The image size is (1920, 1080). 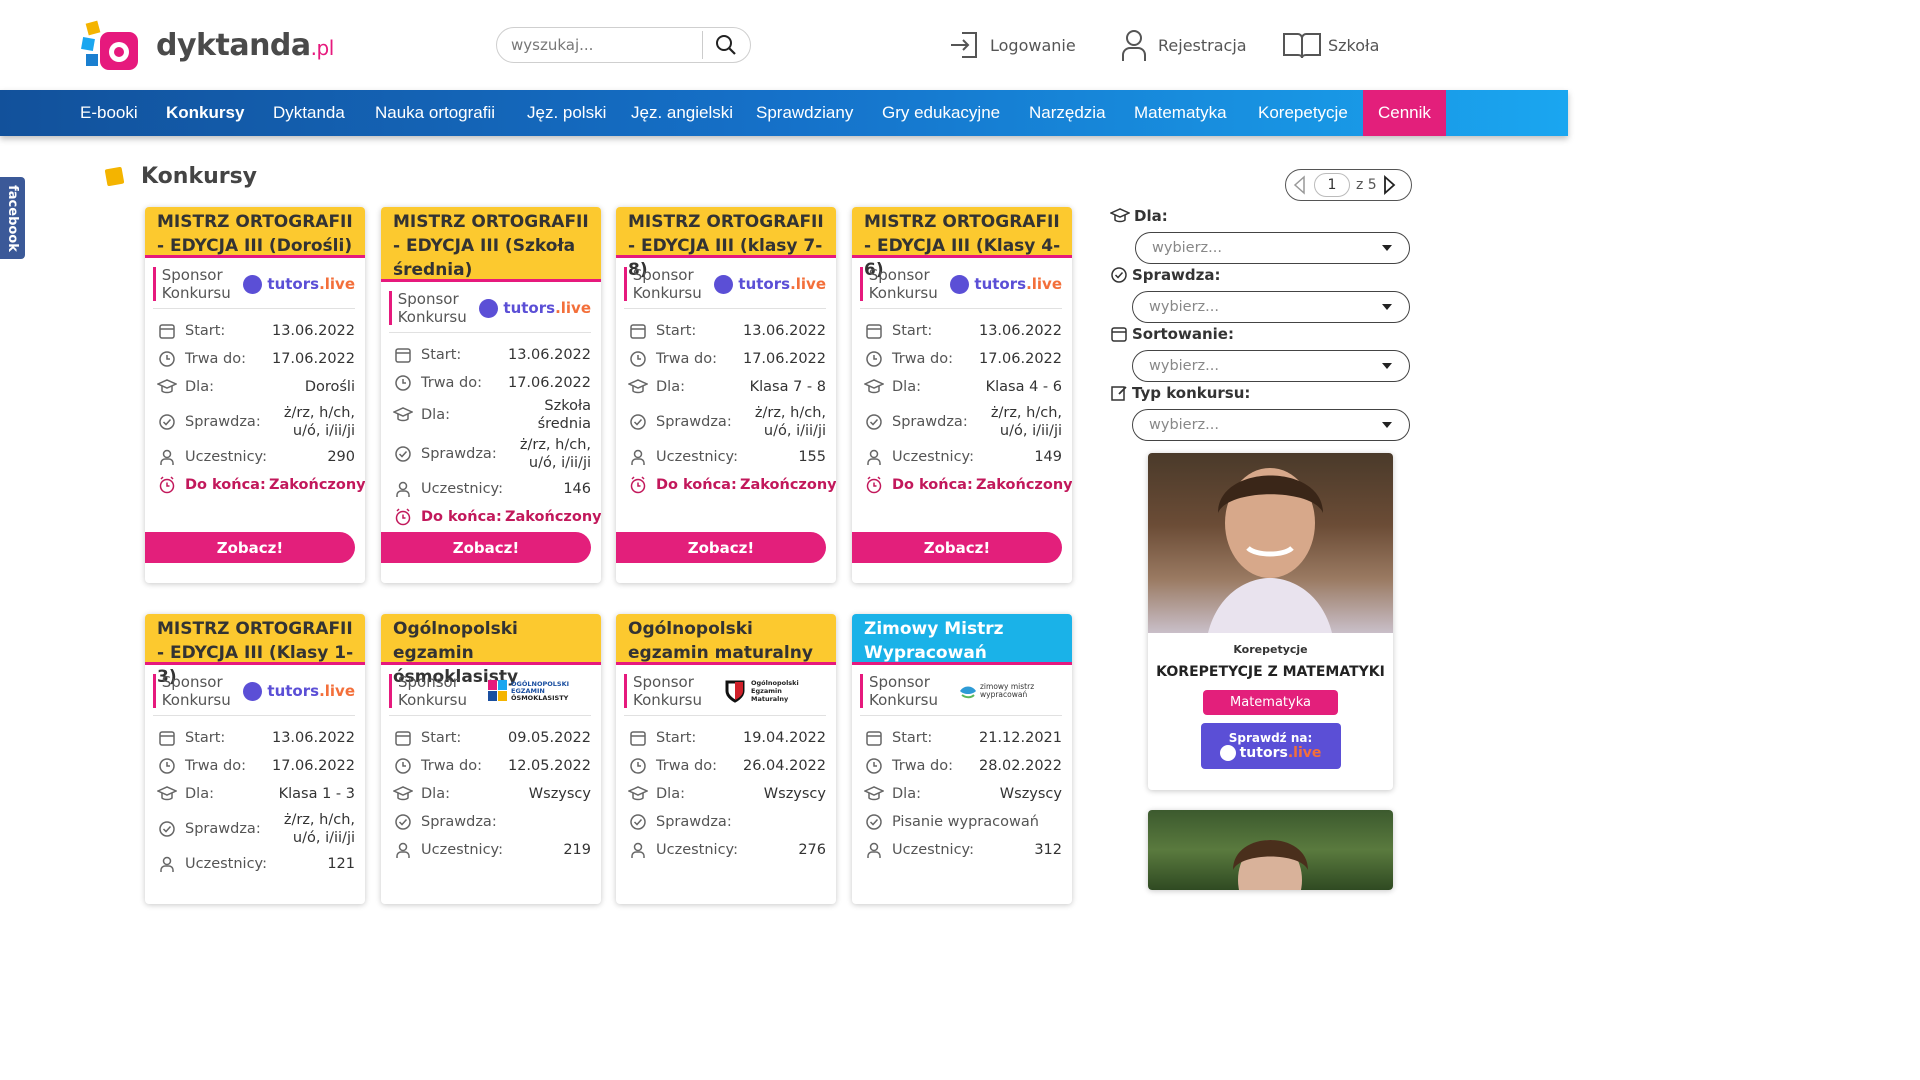 I want to click on filter-sort-label: Sortowanie:, so click(x=1183, y=334).